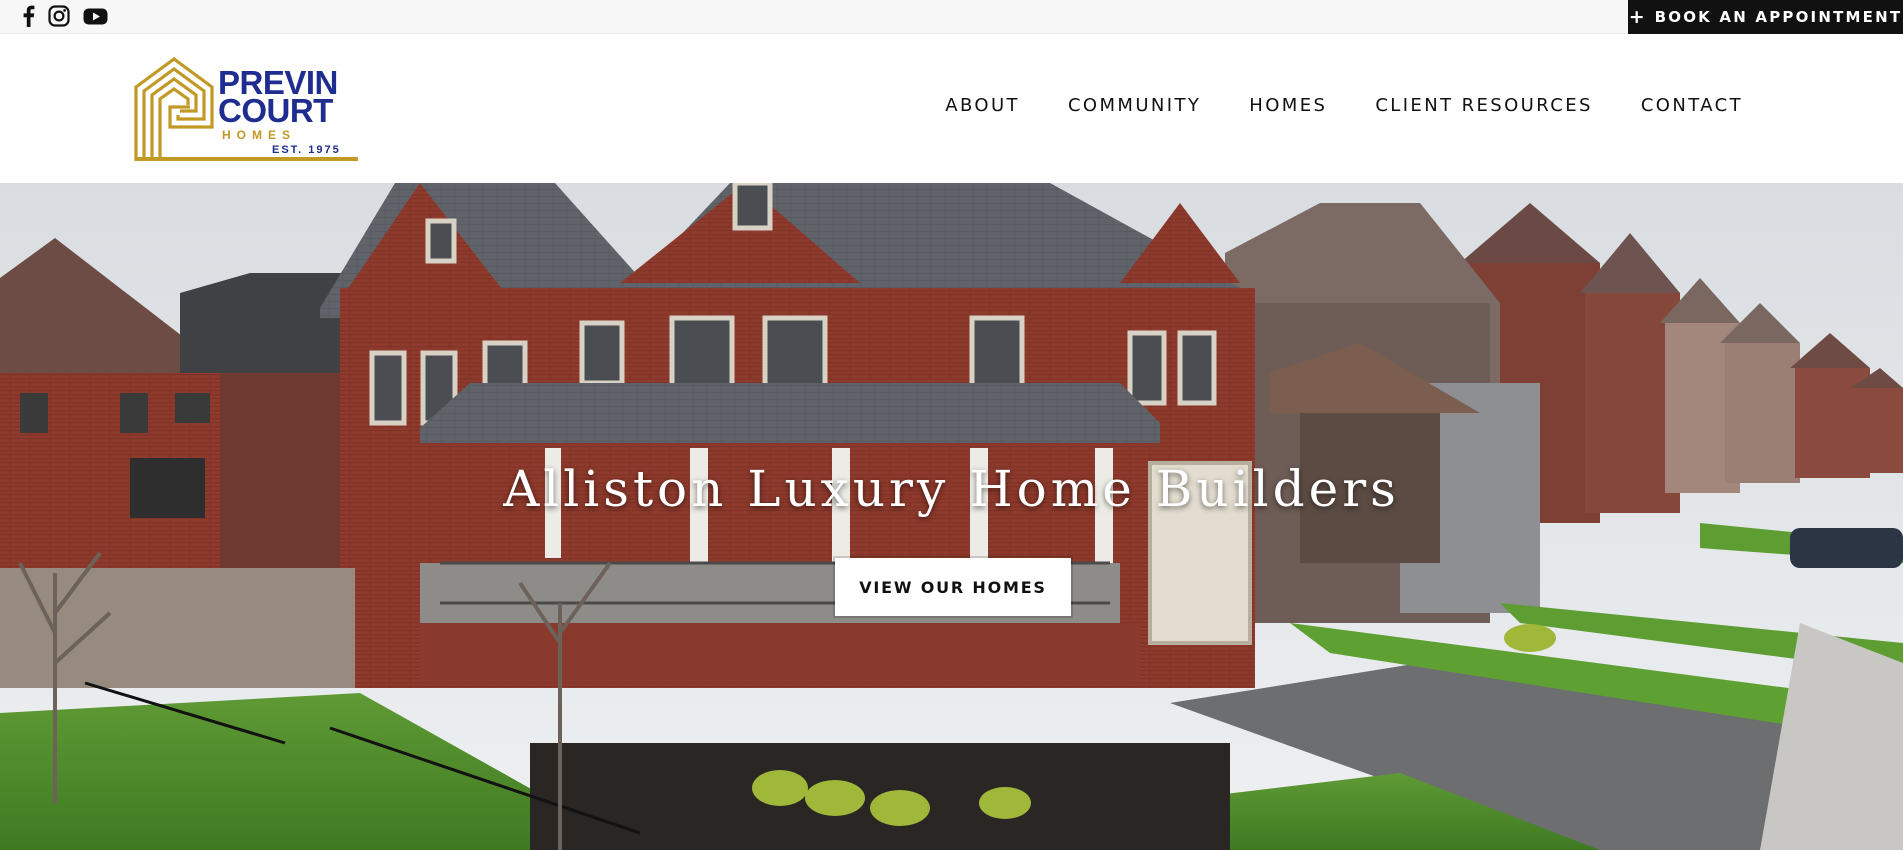 This screenshot has width=1903, height=850. Describe the element at coordinates (951, 489) in the screenshot. I see `hero-title: Alliston Luxury Home Builders` at that location.